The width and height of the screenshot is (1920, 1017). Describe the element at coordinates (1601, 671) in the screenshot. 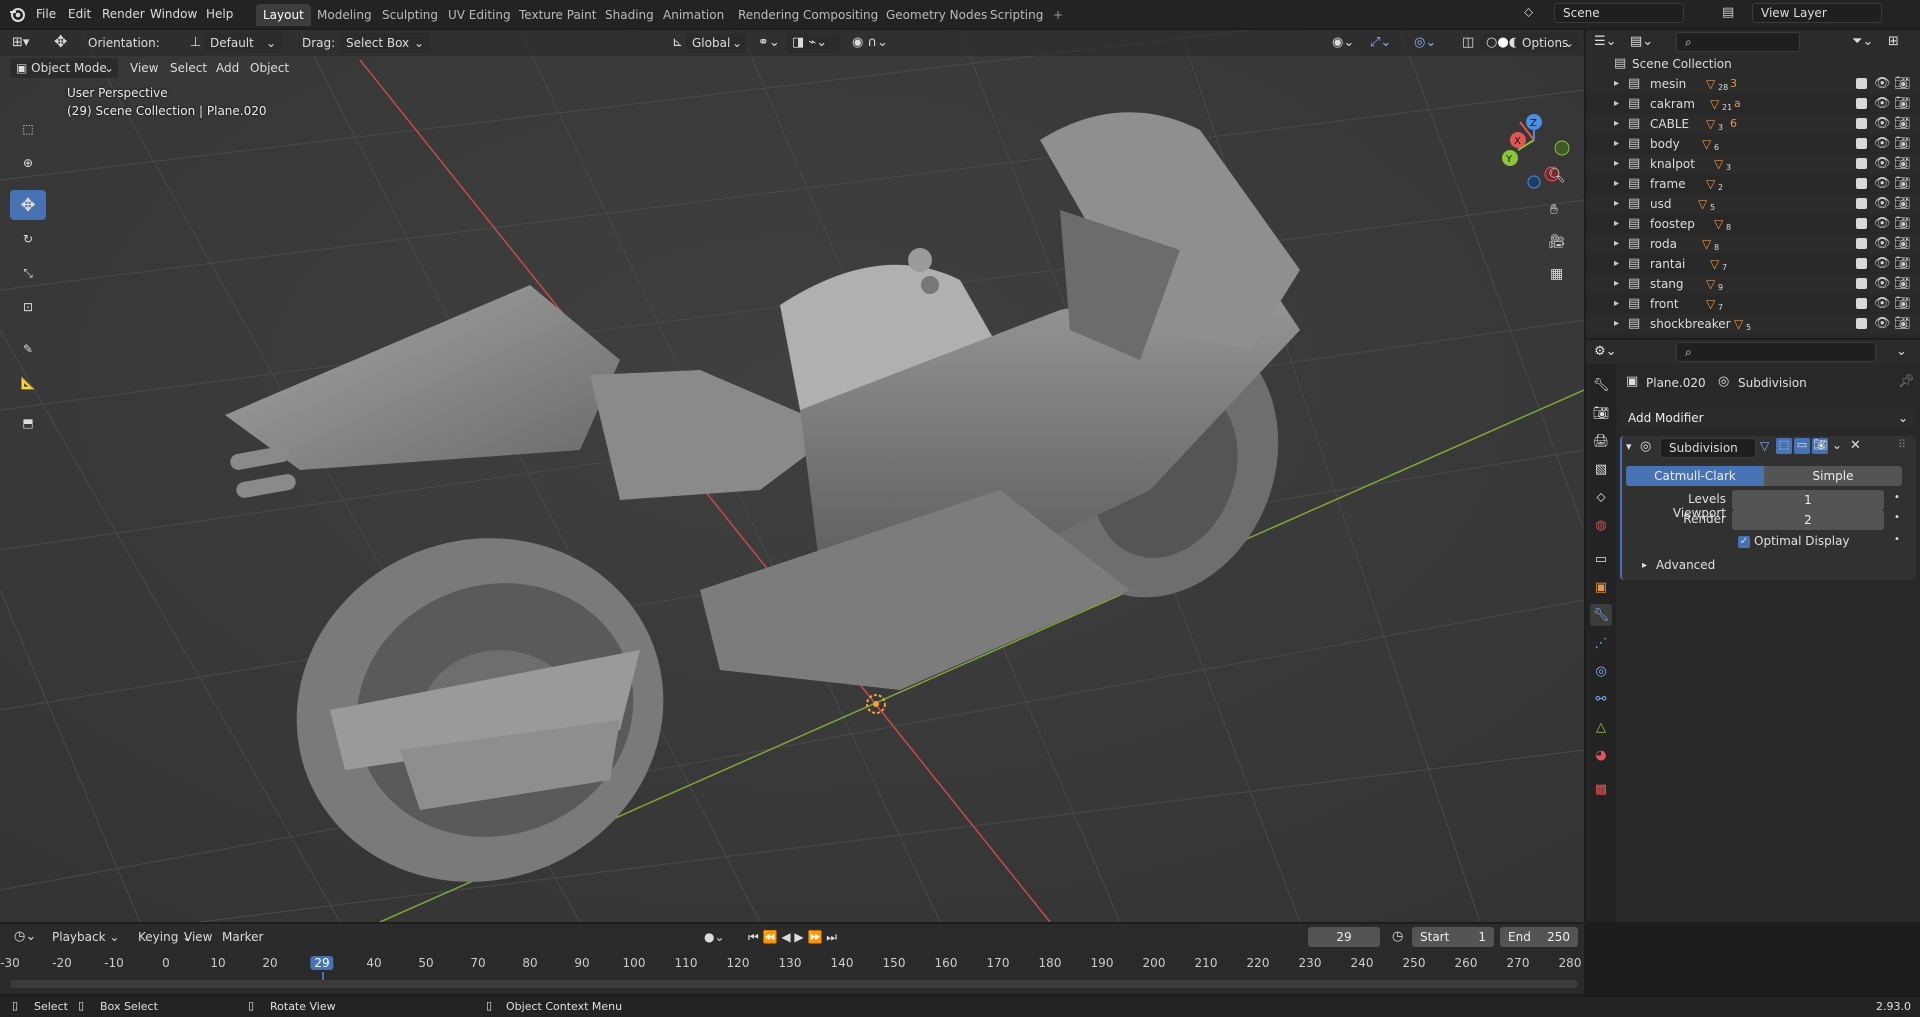

I see `physics-tab-icon: ◎` at that location.